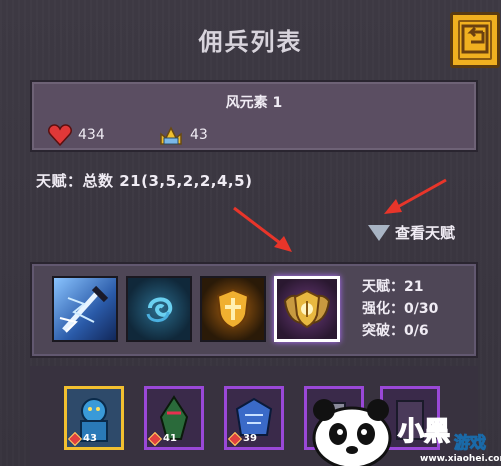  I want to click on back-button, so click(475, 40).